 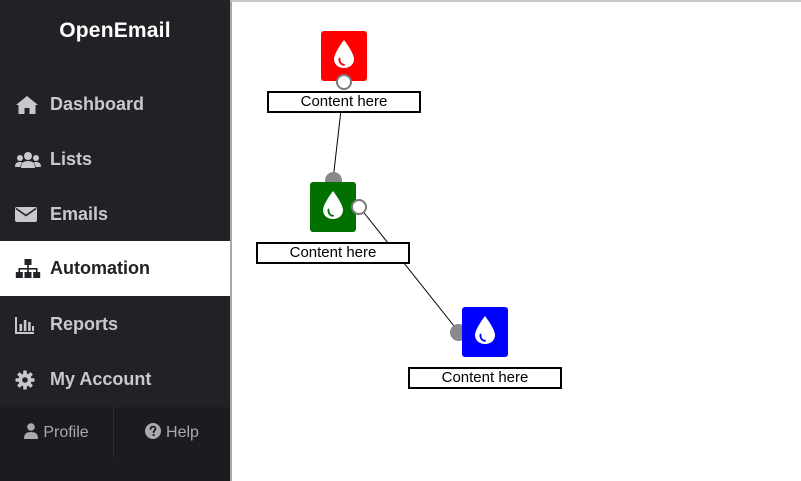 What do you see at coordinates (84, 324) in the screenshot?
I see `sidebar-item-label: Reports` at bounding box center [84, 324].